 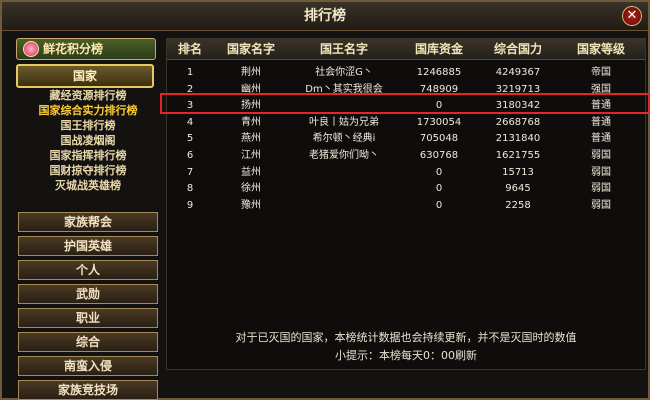 What do you see at coordinates (406, 156) in the screenshot?
I see `table-row: 6 江州 老猪爱你们呦丶 630768 1621755 弱国` at bounding box center [406, 156].